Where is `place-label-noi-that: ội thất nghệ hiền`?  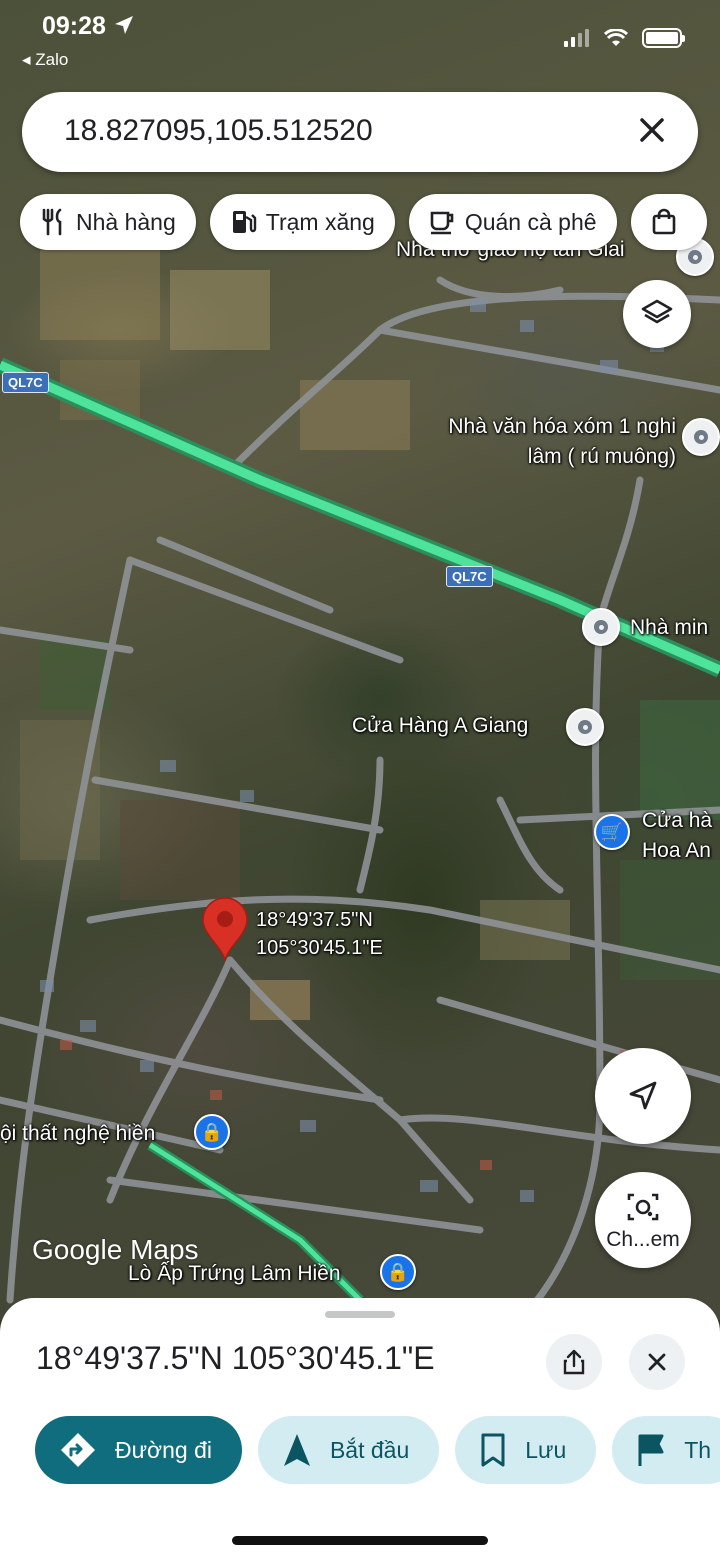
place-label-noi-that: ội thất nghệ hiền is located at coordinates (77, 1134).